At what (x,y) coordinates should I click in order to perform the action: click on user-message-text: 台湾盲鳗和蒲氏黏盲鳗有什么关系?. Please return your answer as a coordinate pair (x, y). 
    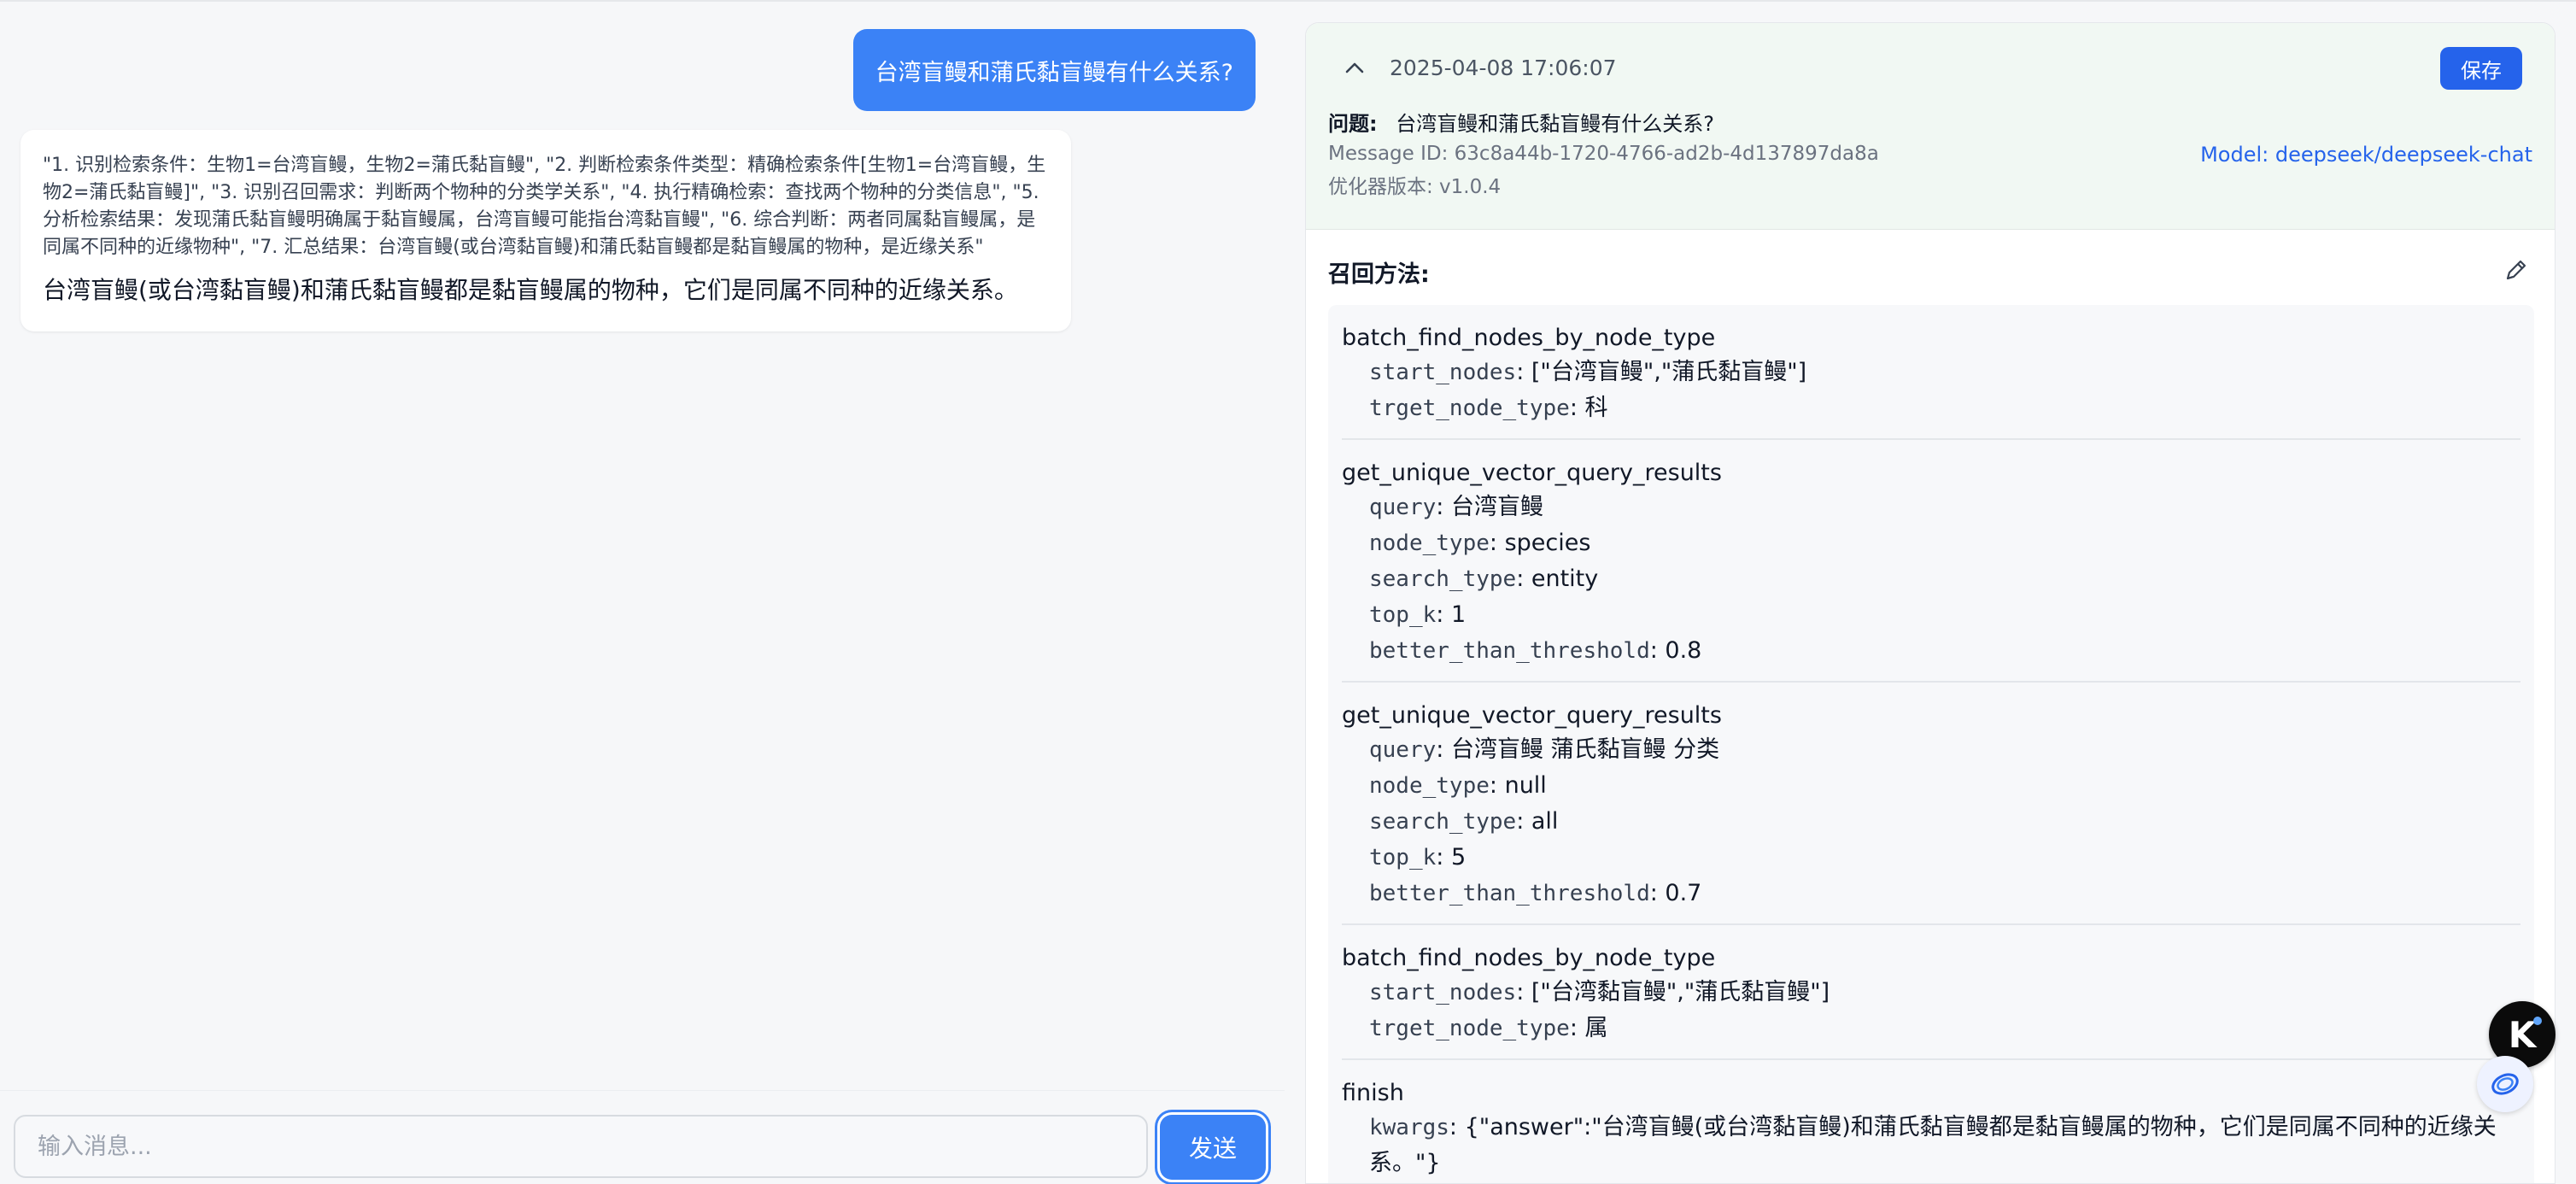
    Looking at the image, I should click on (1054, 72).